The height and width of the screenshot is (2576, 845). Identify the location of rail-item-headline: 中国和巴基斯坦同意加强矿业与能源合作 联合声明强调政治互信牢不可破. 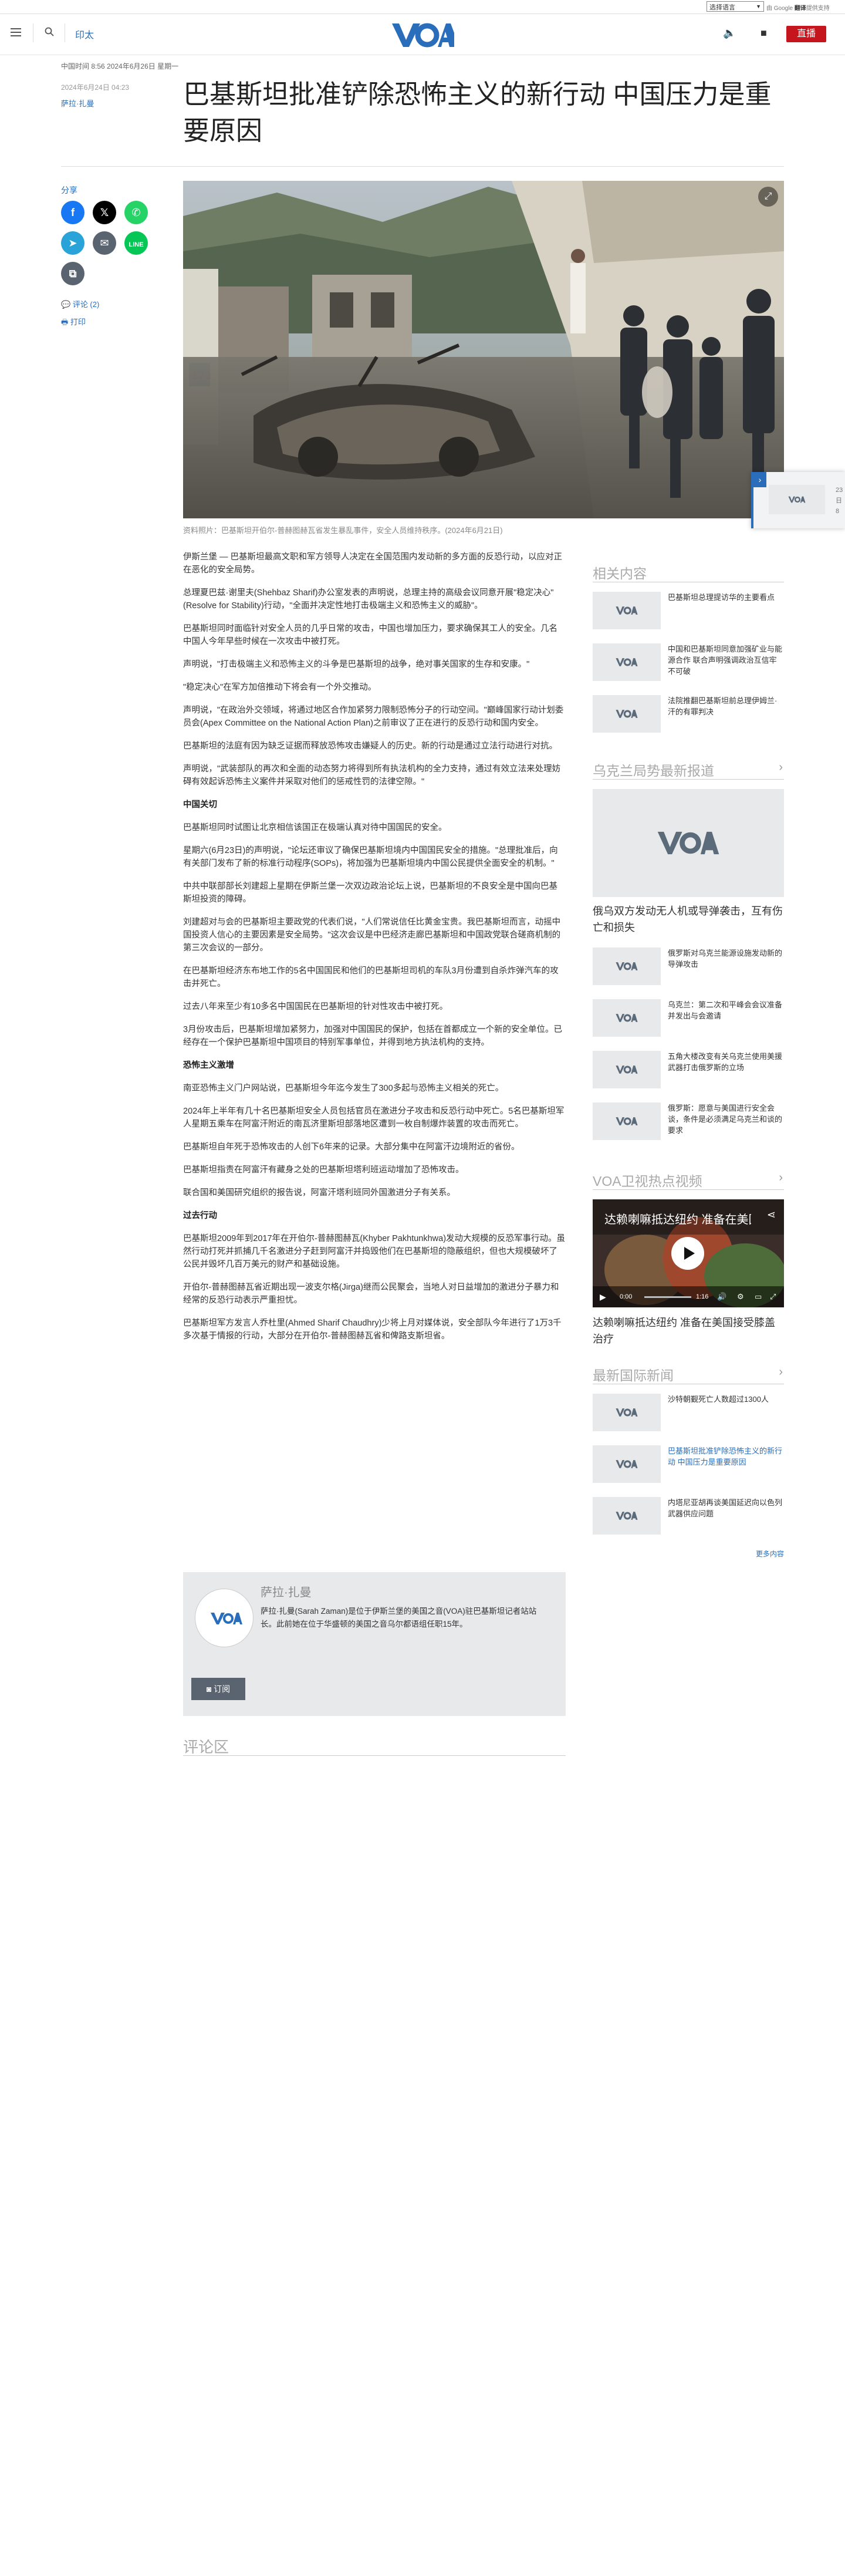
(725, 660).